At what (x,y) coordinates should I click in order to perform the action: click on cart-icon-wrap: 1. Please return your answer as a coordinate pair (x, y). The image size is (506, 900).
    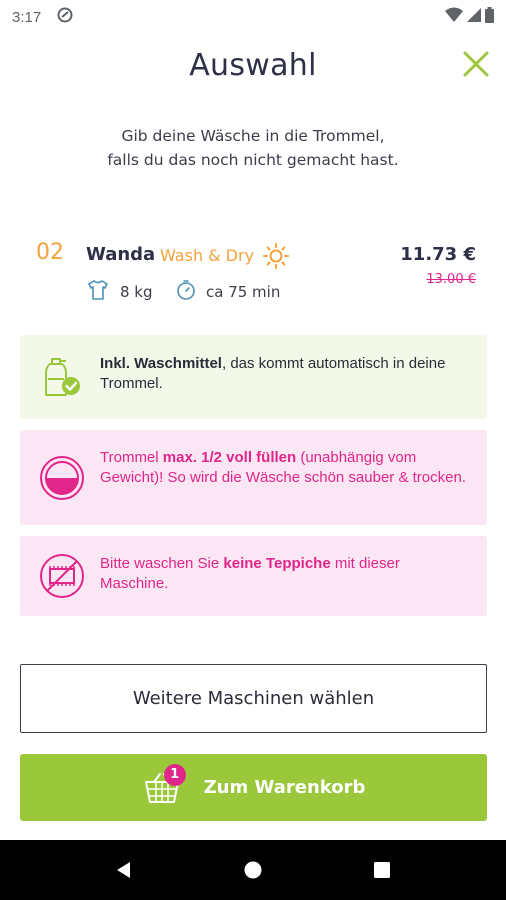
    Looking at the image, I should click on (164, 784).